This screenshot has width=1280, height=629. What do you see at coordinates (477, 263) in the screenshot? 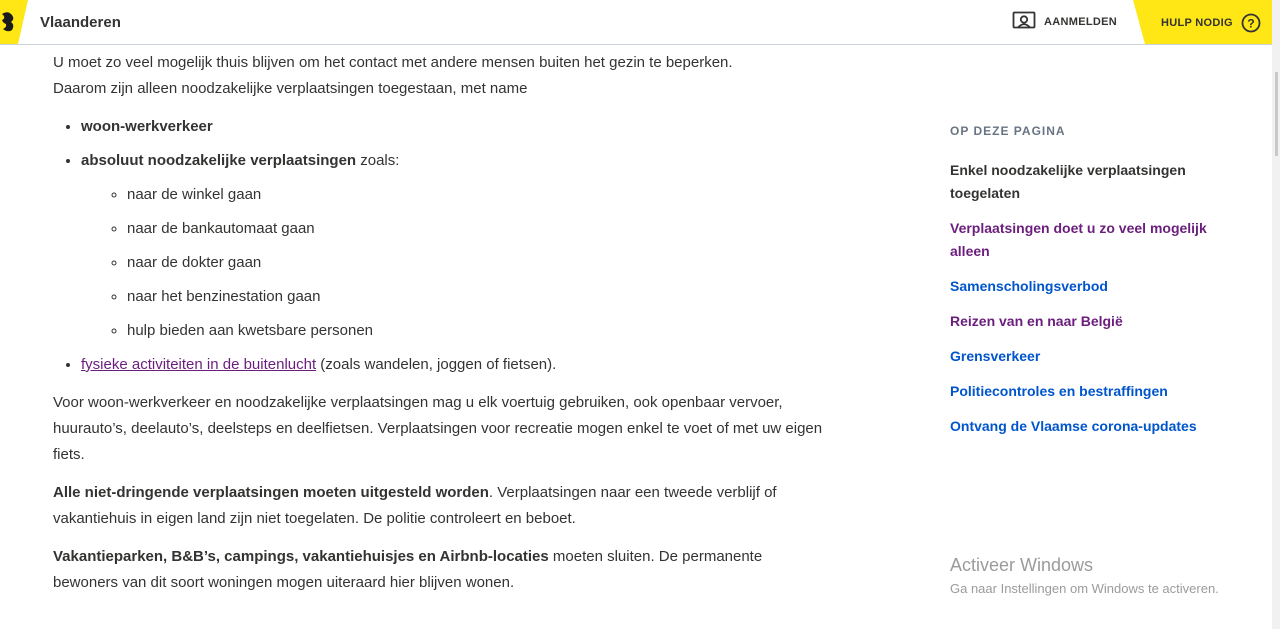
I see `sublist-item: naar de dokter gaan` at bounding box center [477, 263].